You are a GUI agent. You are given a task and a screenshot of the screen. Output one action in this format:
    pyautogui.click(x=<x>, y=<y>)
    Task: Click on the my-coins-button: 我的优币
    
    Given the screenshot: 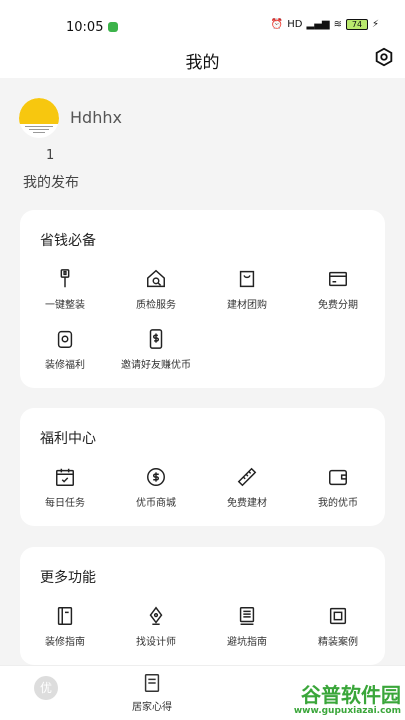 What is the action you would take?
    pyautogui.click(x=338, y=491)
    